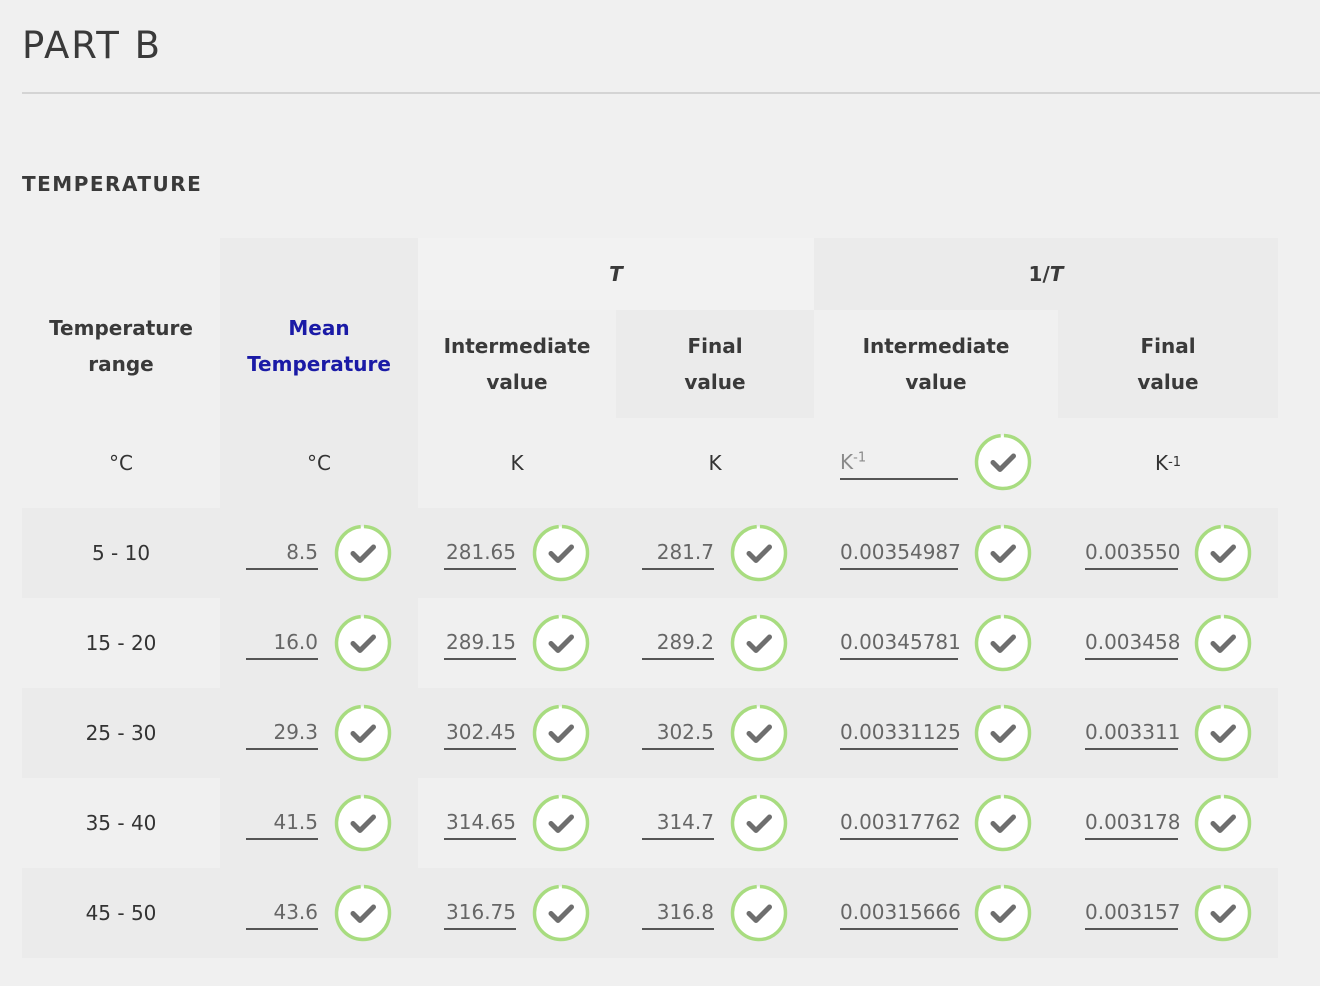  I want to click on invt-final-input: 0.003311, so click(1132, 732).